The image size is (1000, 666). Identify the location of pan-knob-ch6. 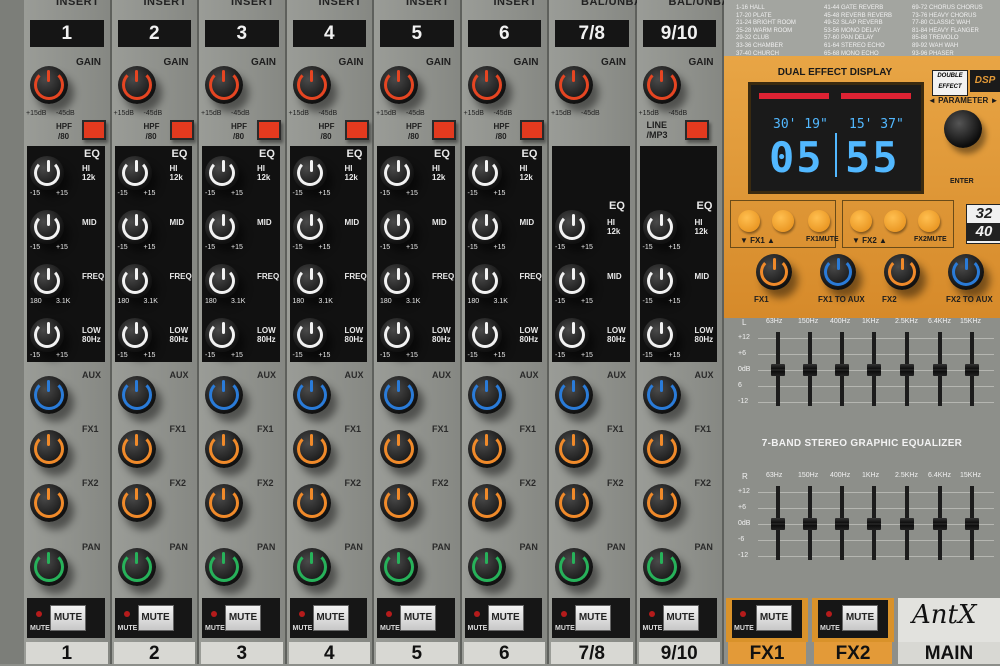
(486, 567).